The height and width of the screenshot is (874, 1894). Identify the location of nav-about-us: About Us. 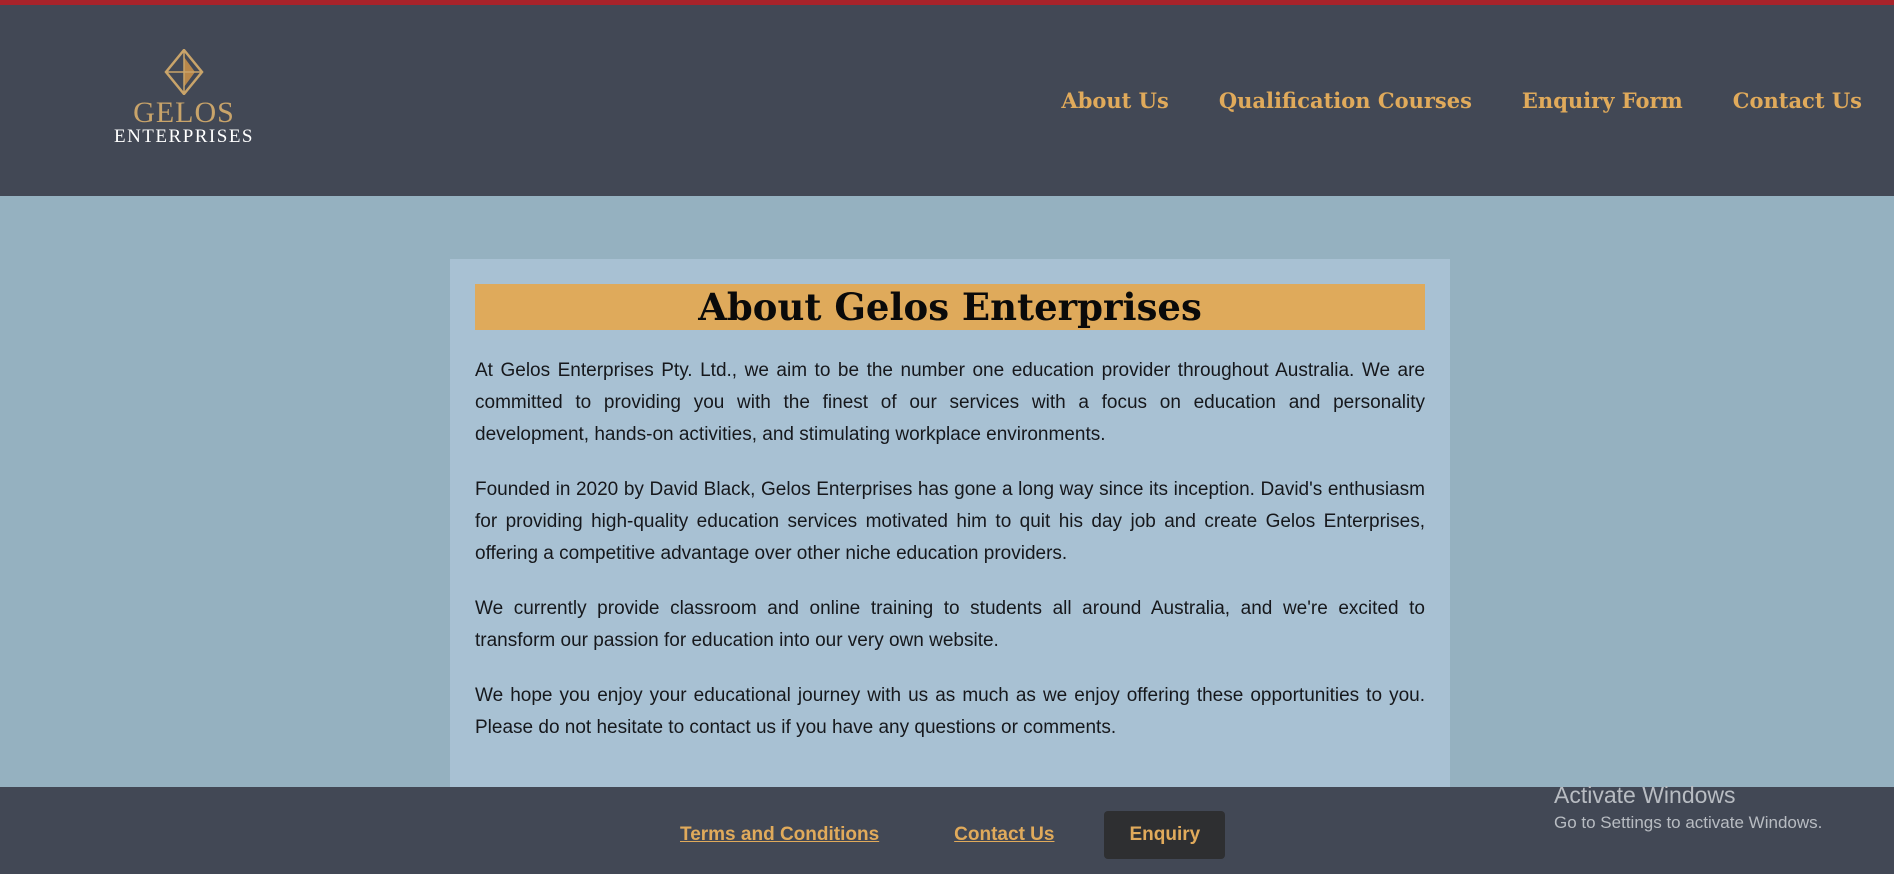
(1114, 100).